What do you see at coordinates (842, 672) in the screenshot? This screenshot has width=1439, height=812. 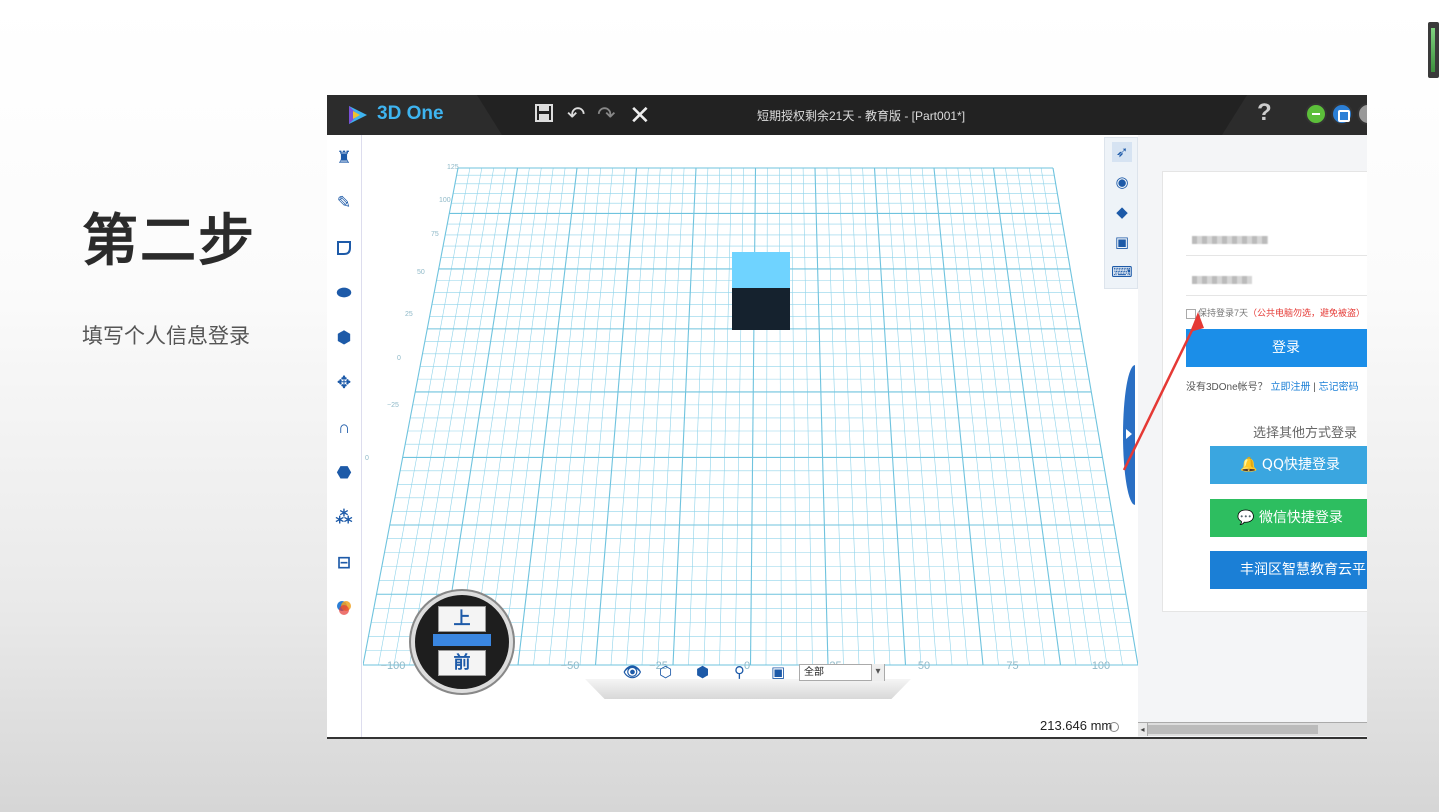 I see `filter-select: 全部` at bounding box center [842, 672].